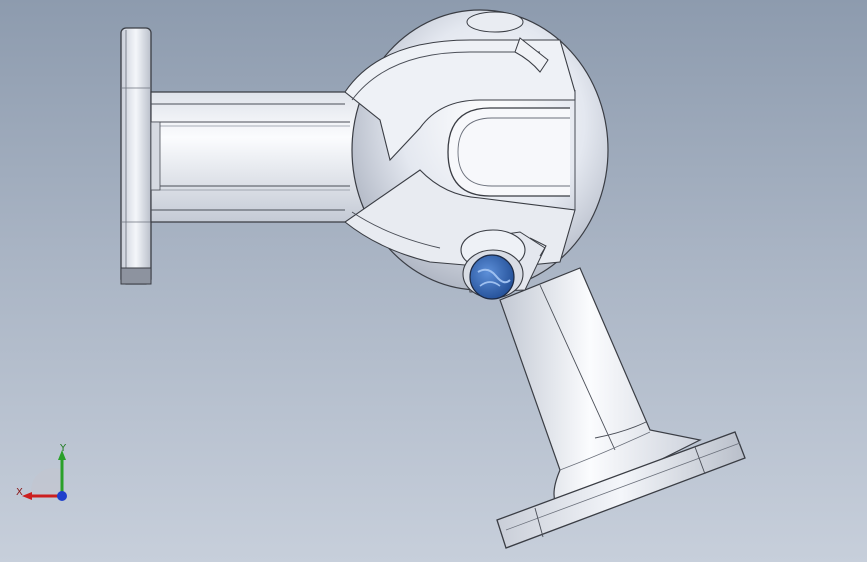 The image size is (867, 562). I want to click on y-axis-label: Y, so click(63, 448).